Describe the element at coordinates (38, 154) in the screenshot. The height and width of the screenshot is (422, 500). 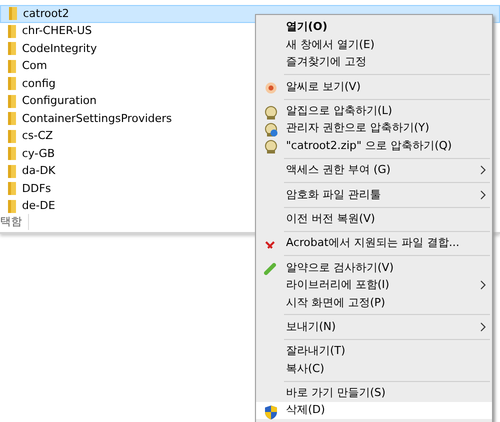
I see `file-name: cy-GB` at that location.